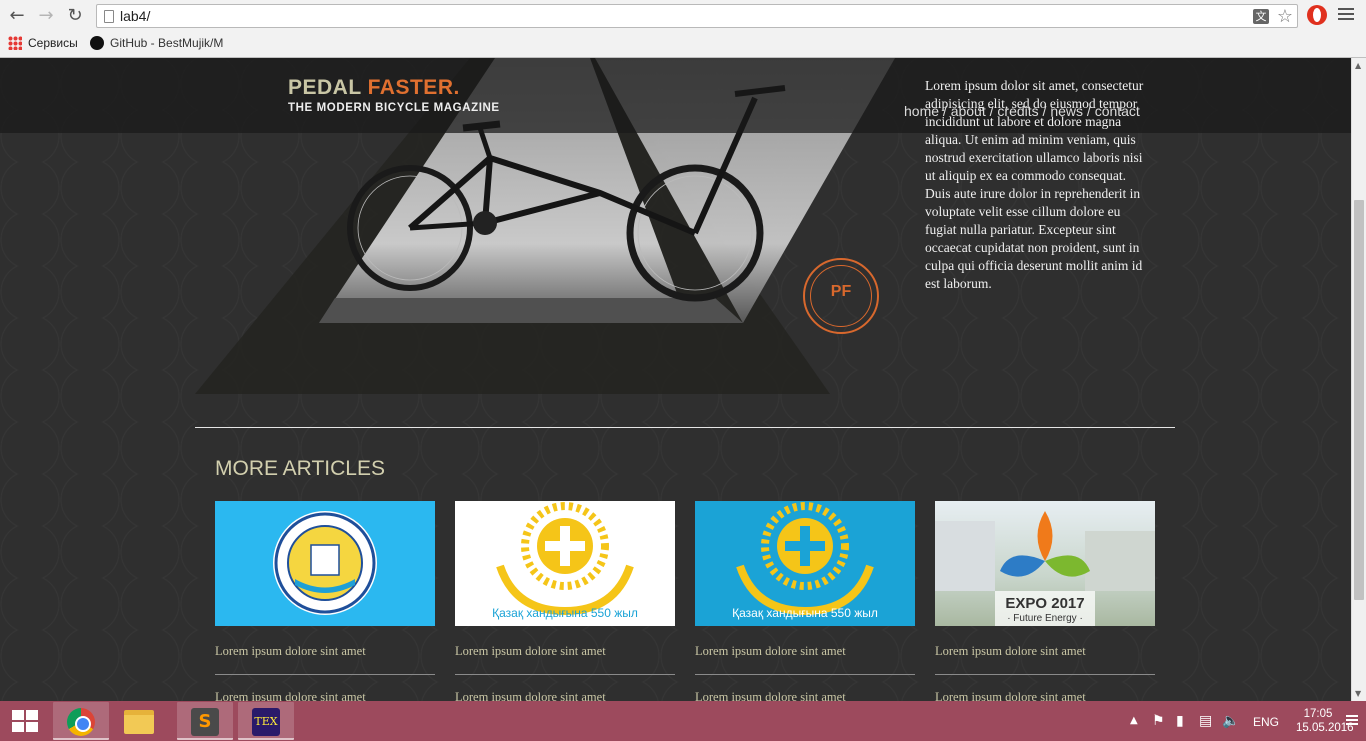  I want to click on windows-taskbar: S TEX ▲ ⚑ ▮ ▤ 🔈 ENG 17:05 15.05.2016, so click(683, 721).